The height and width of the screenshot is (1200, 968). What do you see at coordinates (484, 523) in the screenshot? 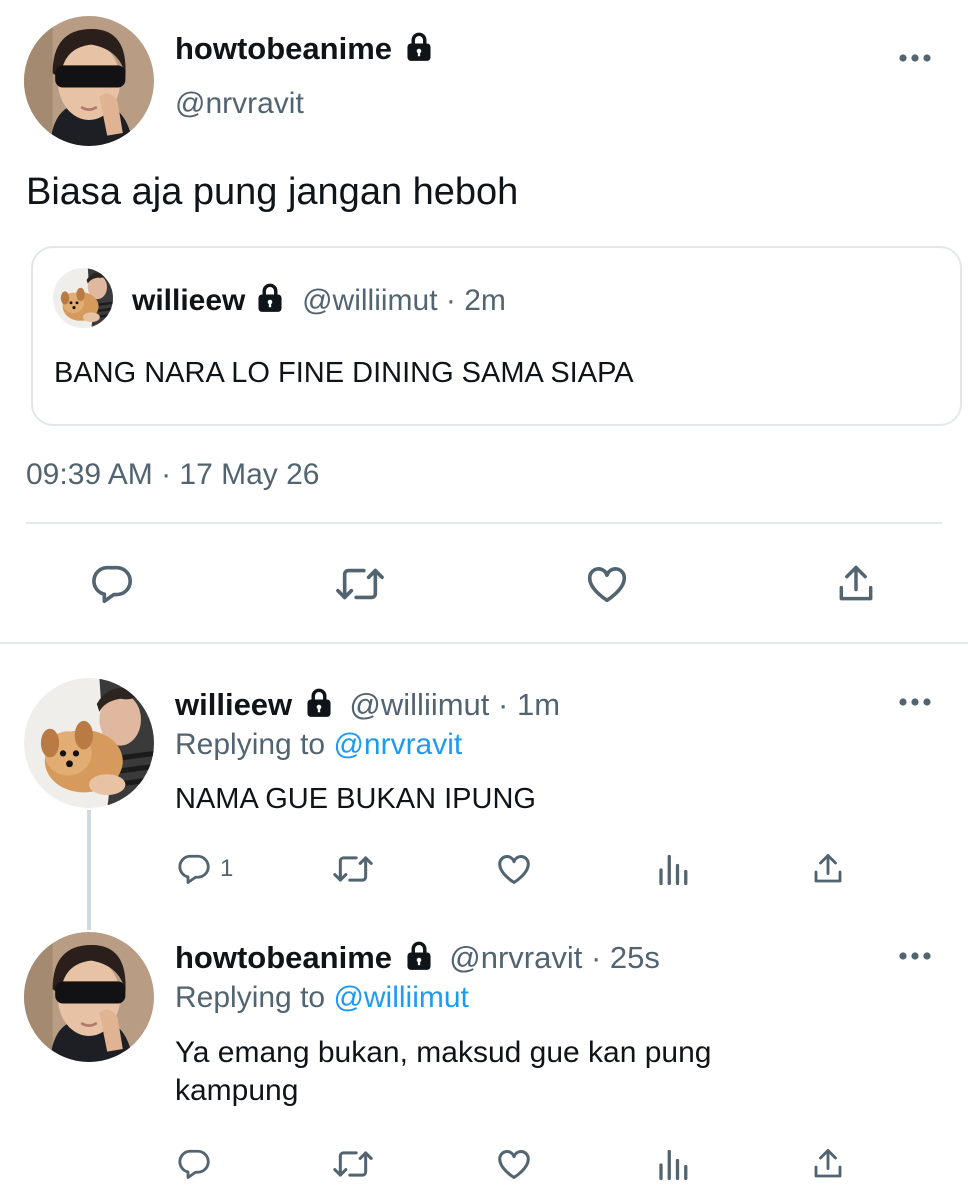
I see `divider` at bounding box center [484, 523].